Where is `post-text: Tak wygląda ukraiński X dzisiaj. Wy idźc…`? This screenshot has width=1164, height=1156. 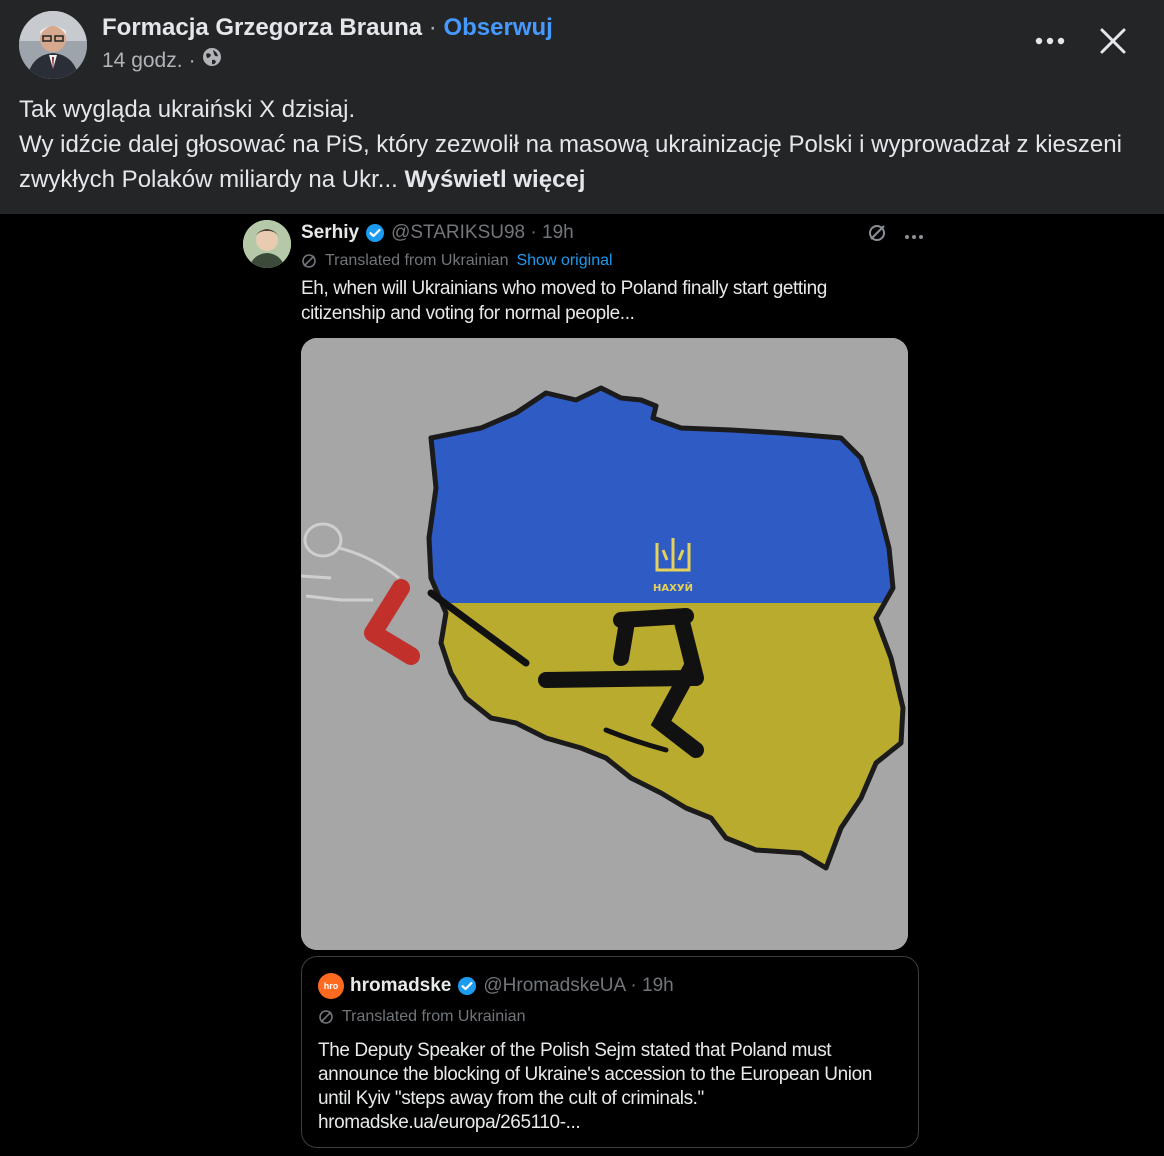
post-text: Tak wygląda ukraiński X dzisiaj. Wy idźc… is located at coordinates (579, 144).